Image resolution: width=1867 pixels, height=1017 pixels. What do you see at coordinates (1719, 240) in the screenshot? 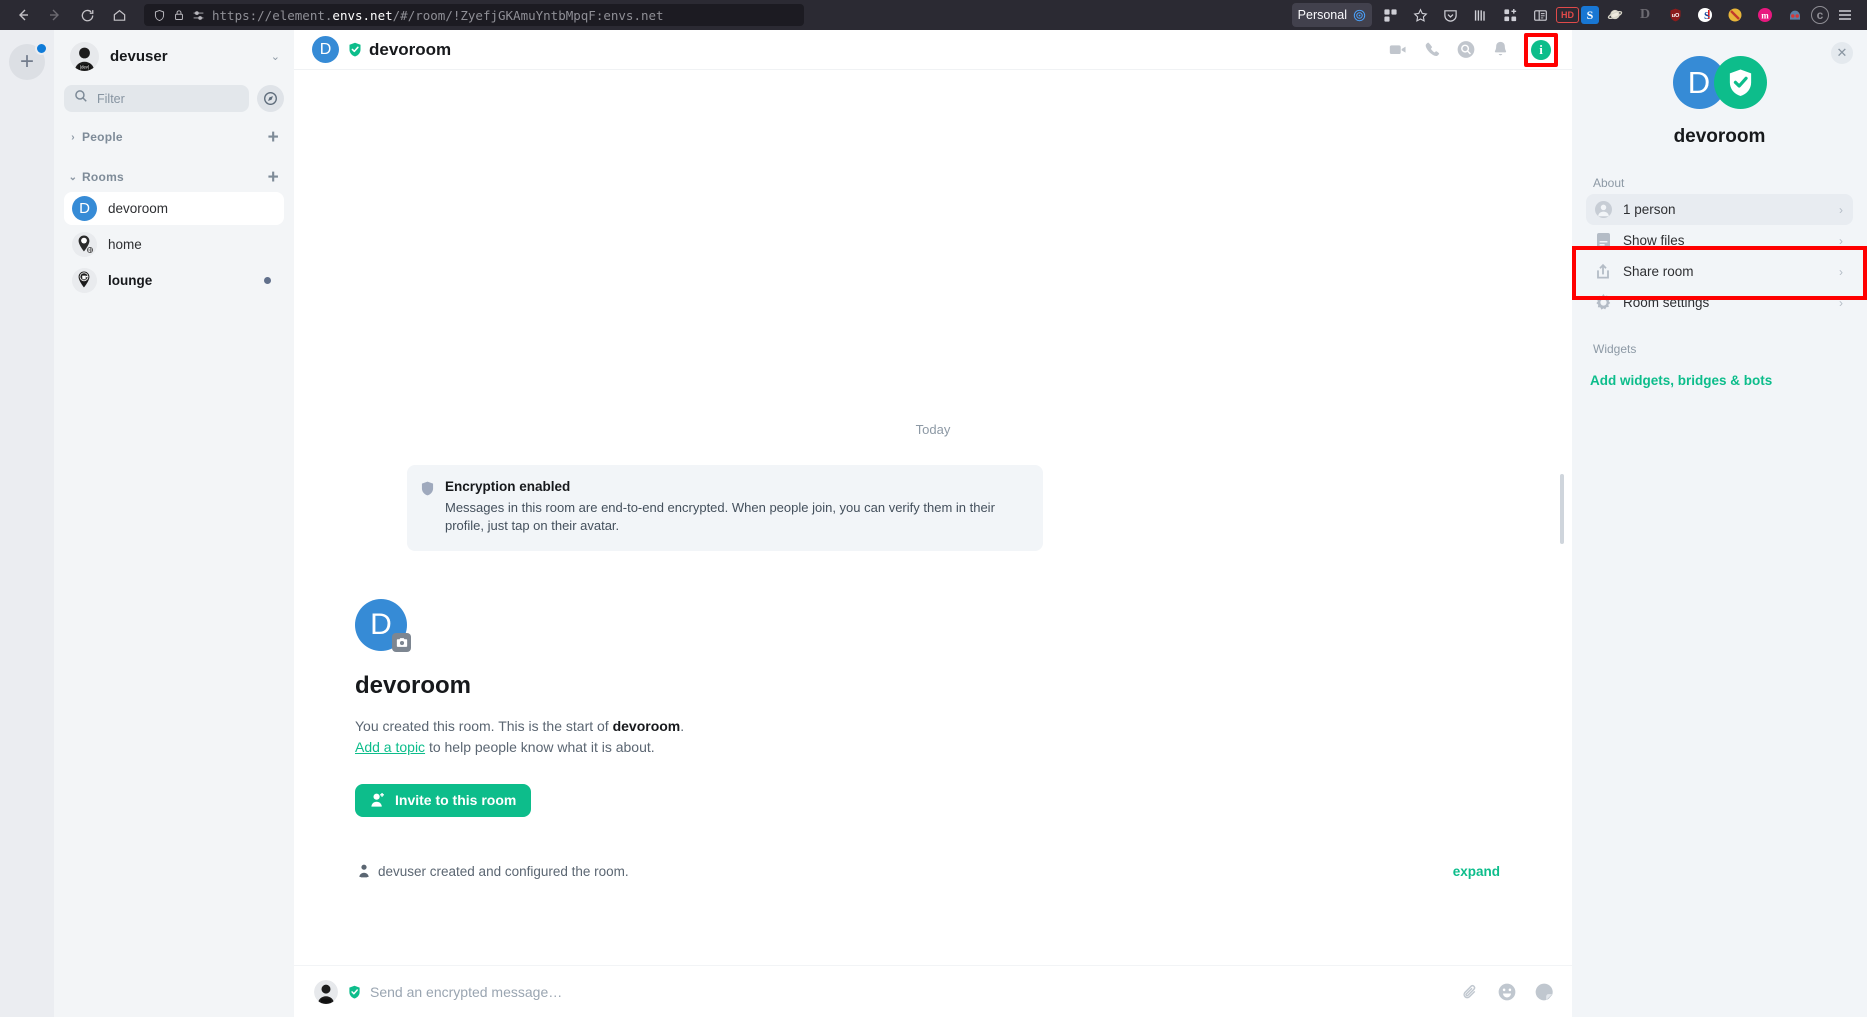
I see `room-info-files-row: Show files ›` at bounding box center [1719, 240].